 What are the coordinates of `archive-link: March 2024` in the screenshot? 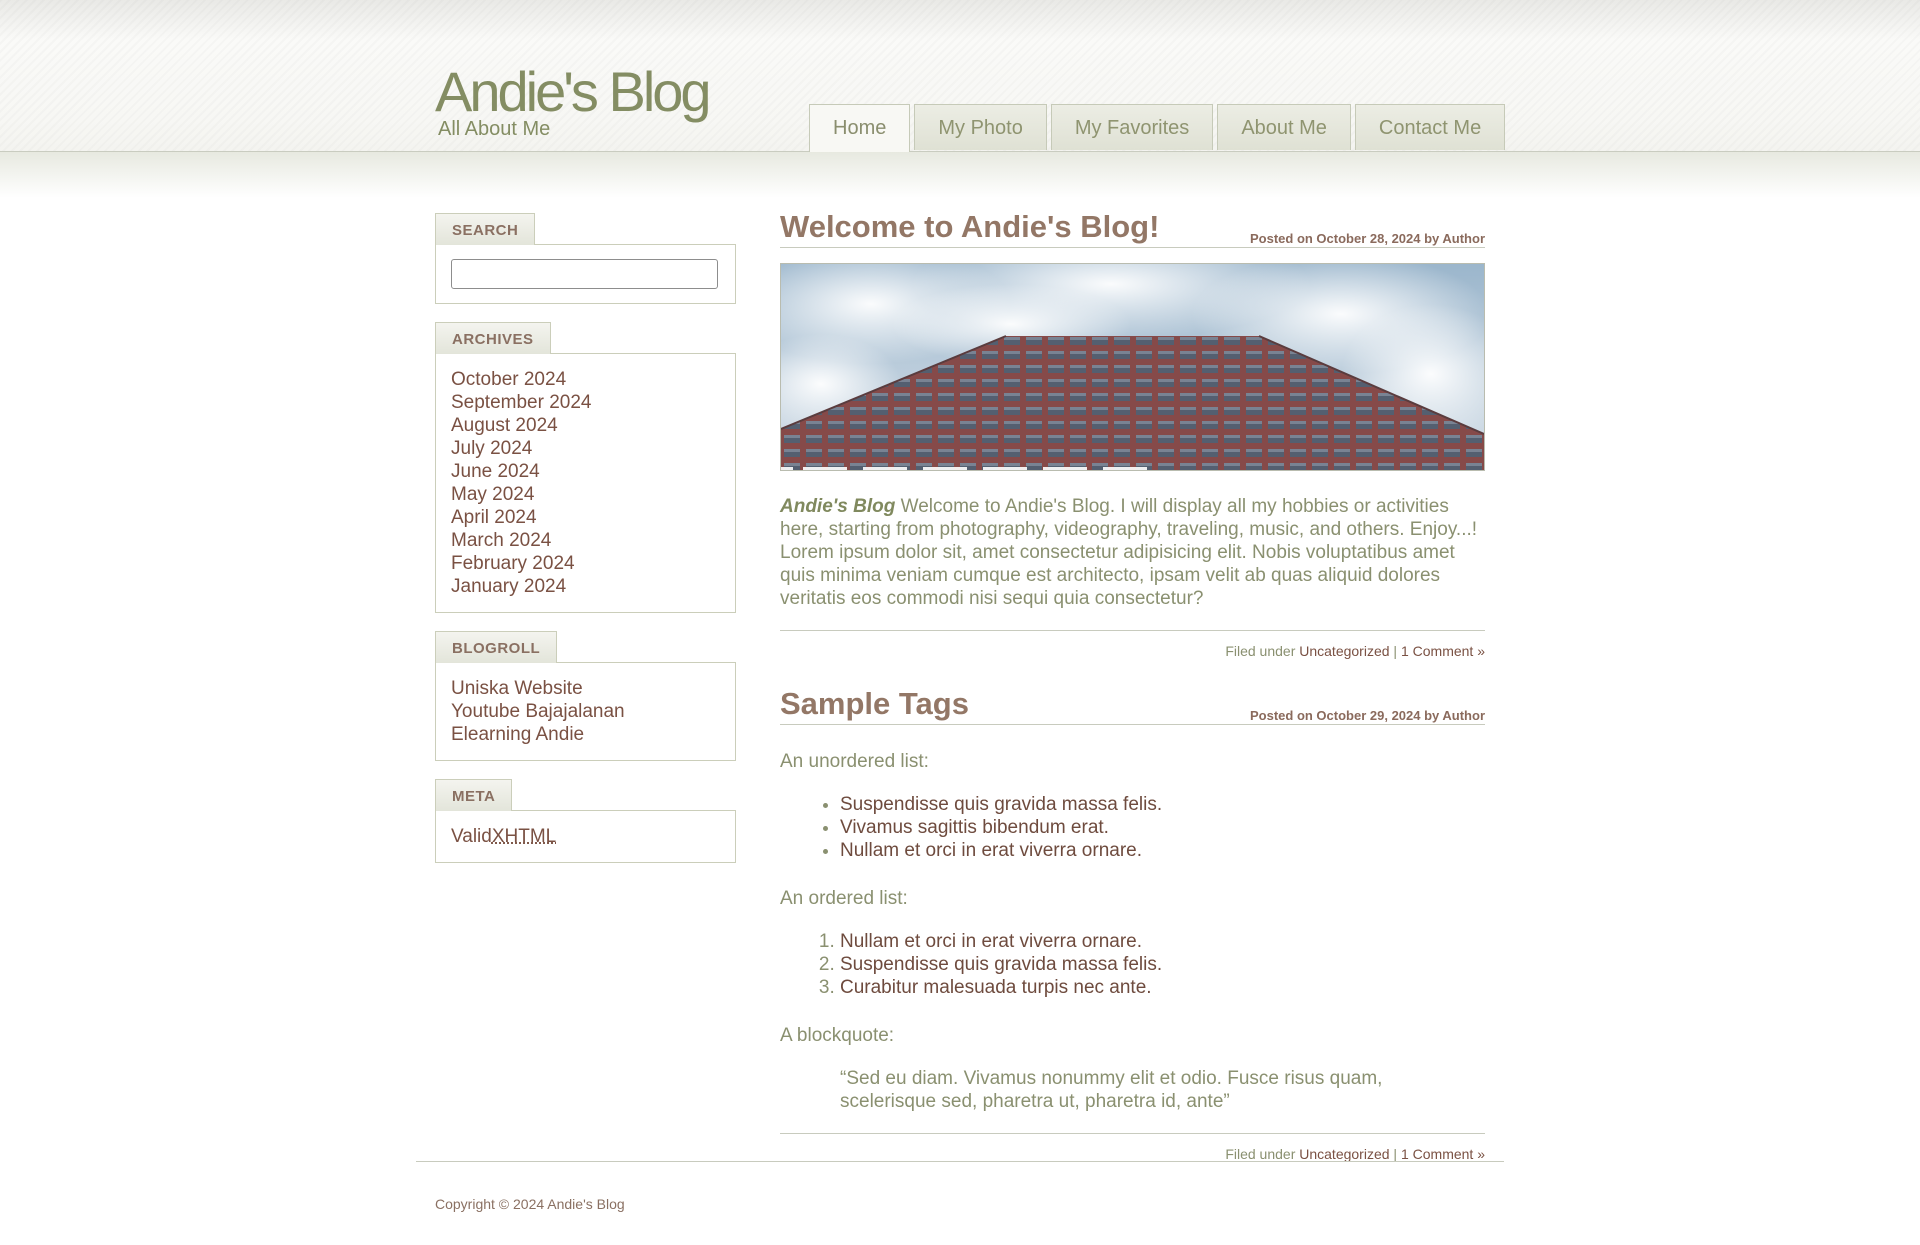 It's located at (585, 540).